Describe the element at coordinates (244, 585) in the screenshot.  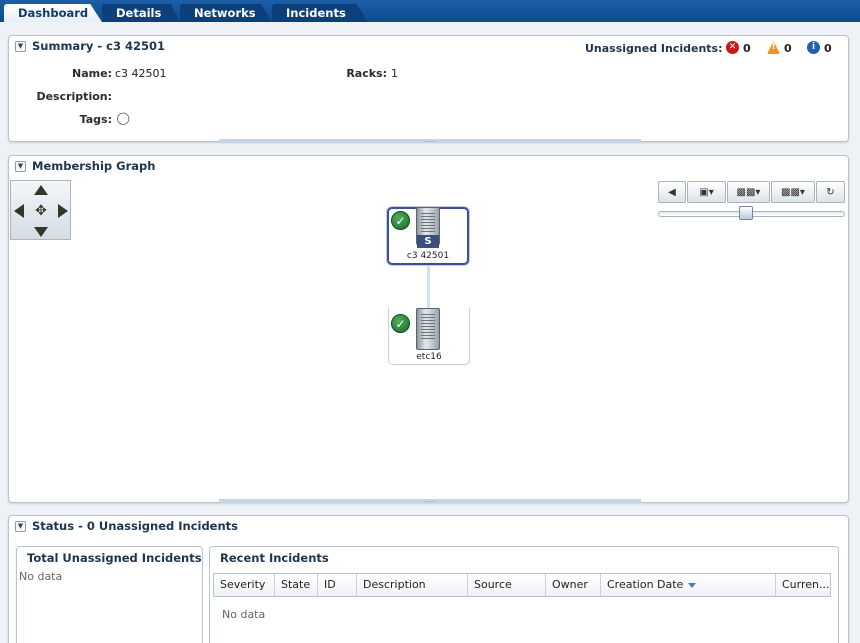
I see `column-severity: Severity` at that location.